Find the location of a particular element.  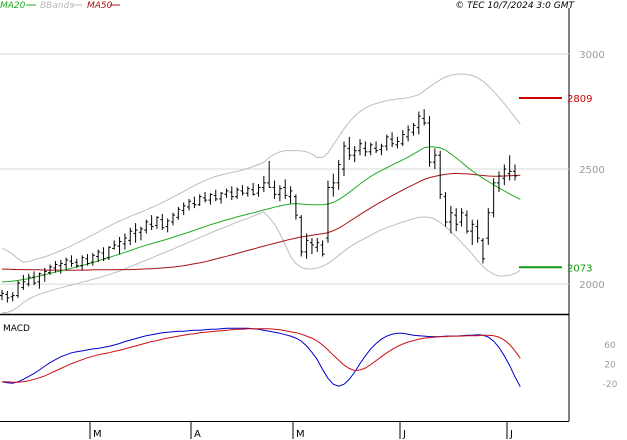

macd-y-tick-label-60: 60 is located at coordinates (610, 346).